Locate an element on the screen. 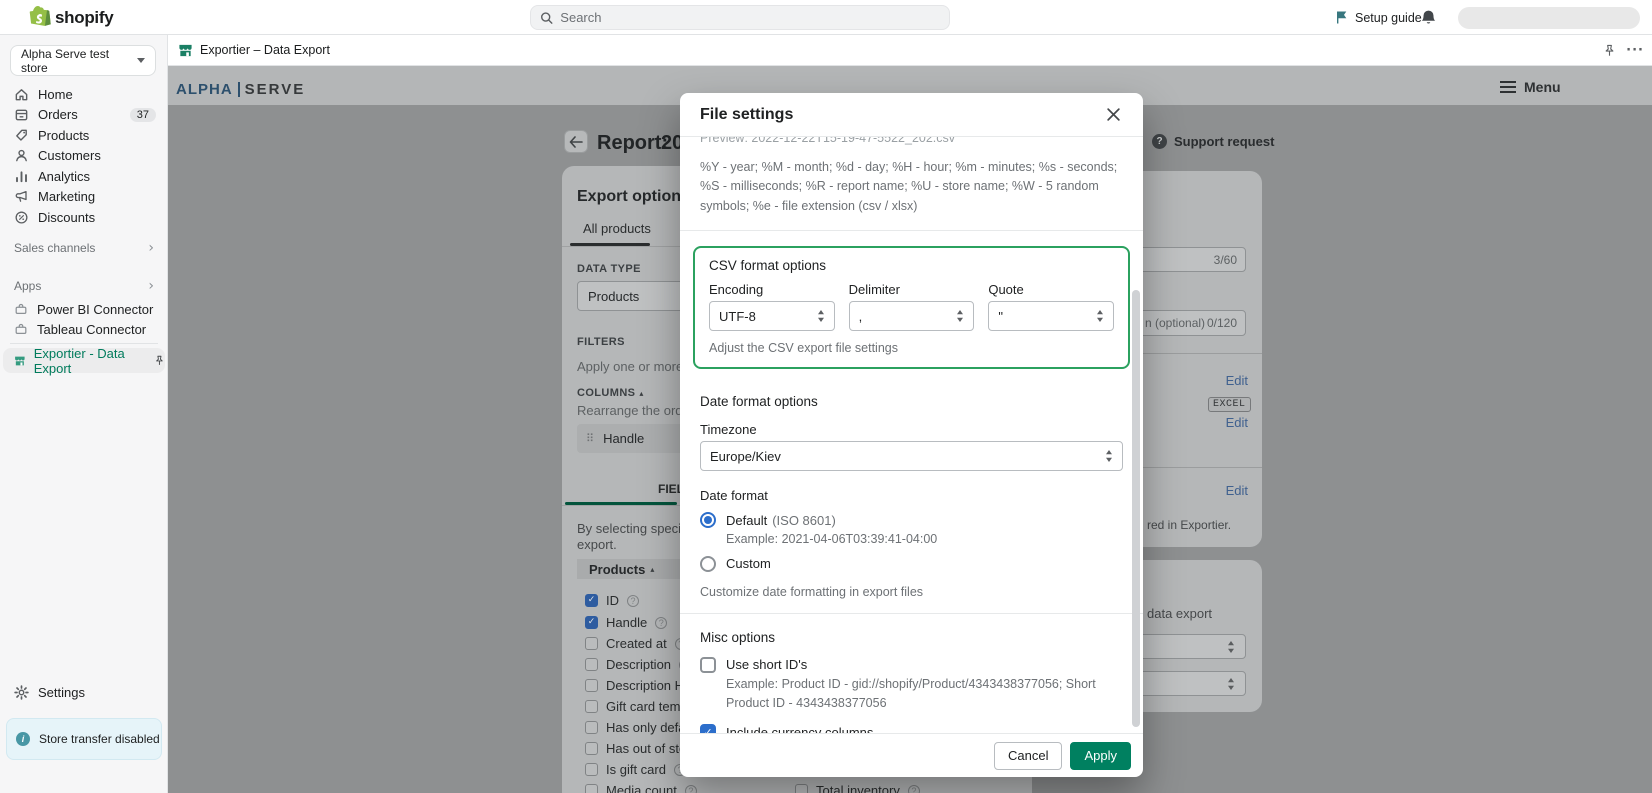 The image size is (1652, 793). field-row: Total inventory ? is located at coordinates (857, 788).